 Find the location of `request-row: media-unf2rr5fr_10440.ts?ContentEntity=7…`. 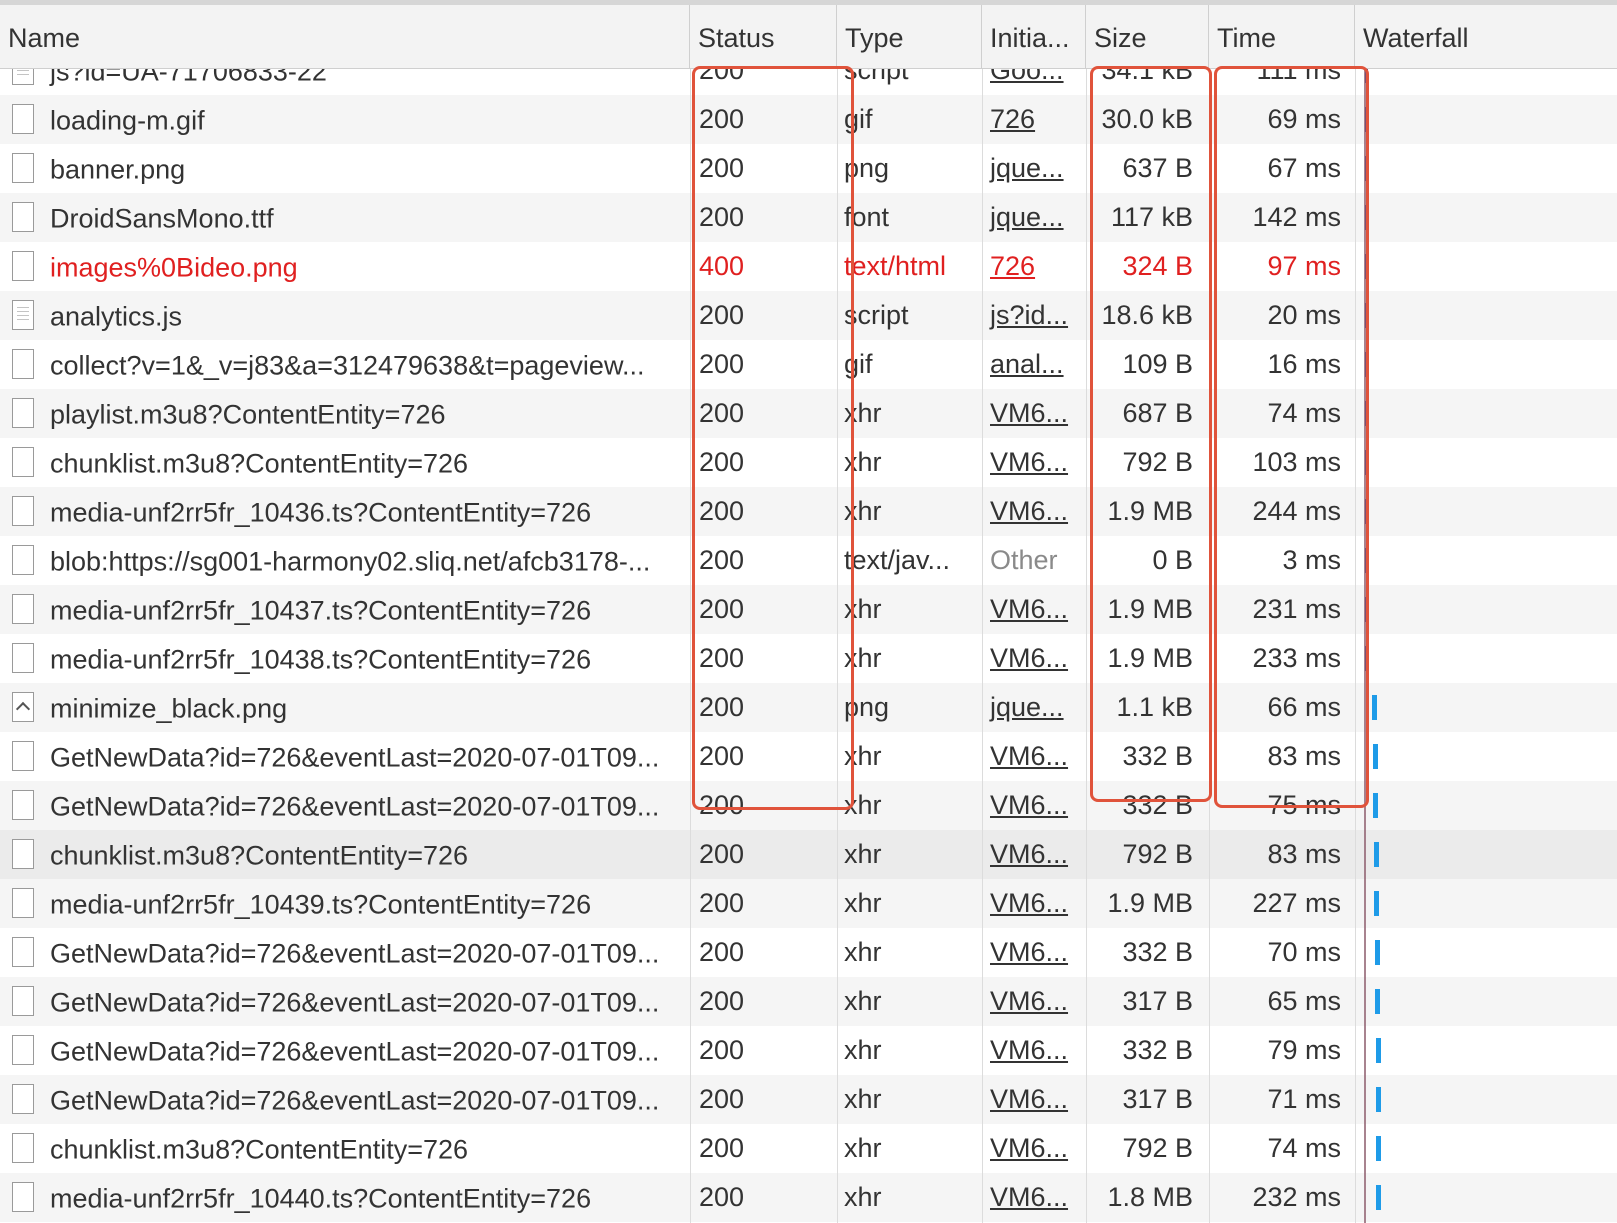

request-row: media-unf2rr5fr_10440.ts?ContentEntity=7… is located at coordinates (808, 1197).